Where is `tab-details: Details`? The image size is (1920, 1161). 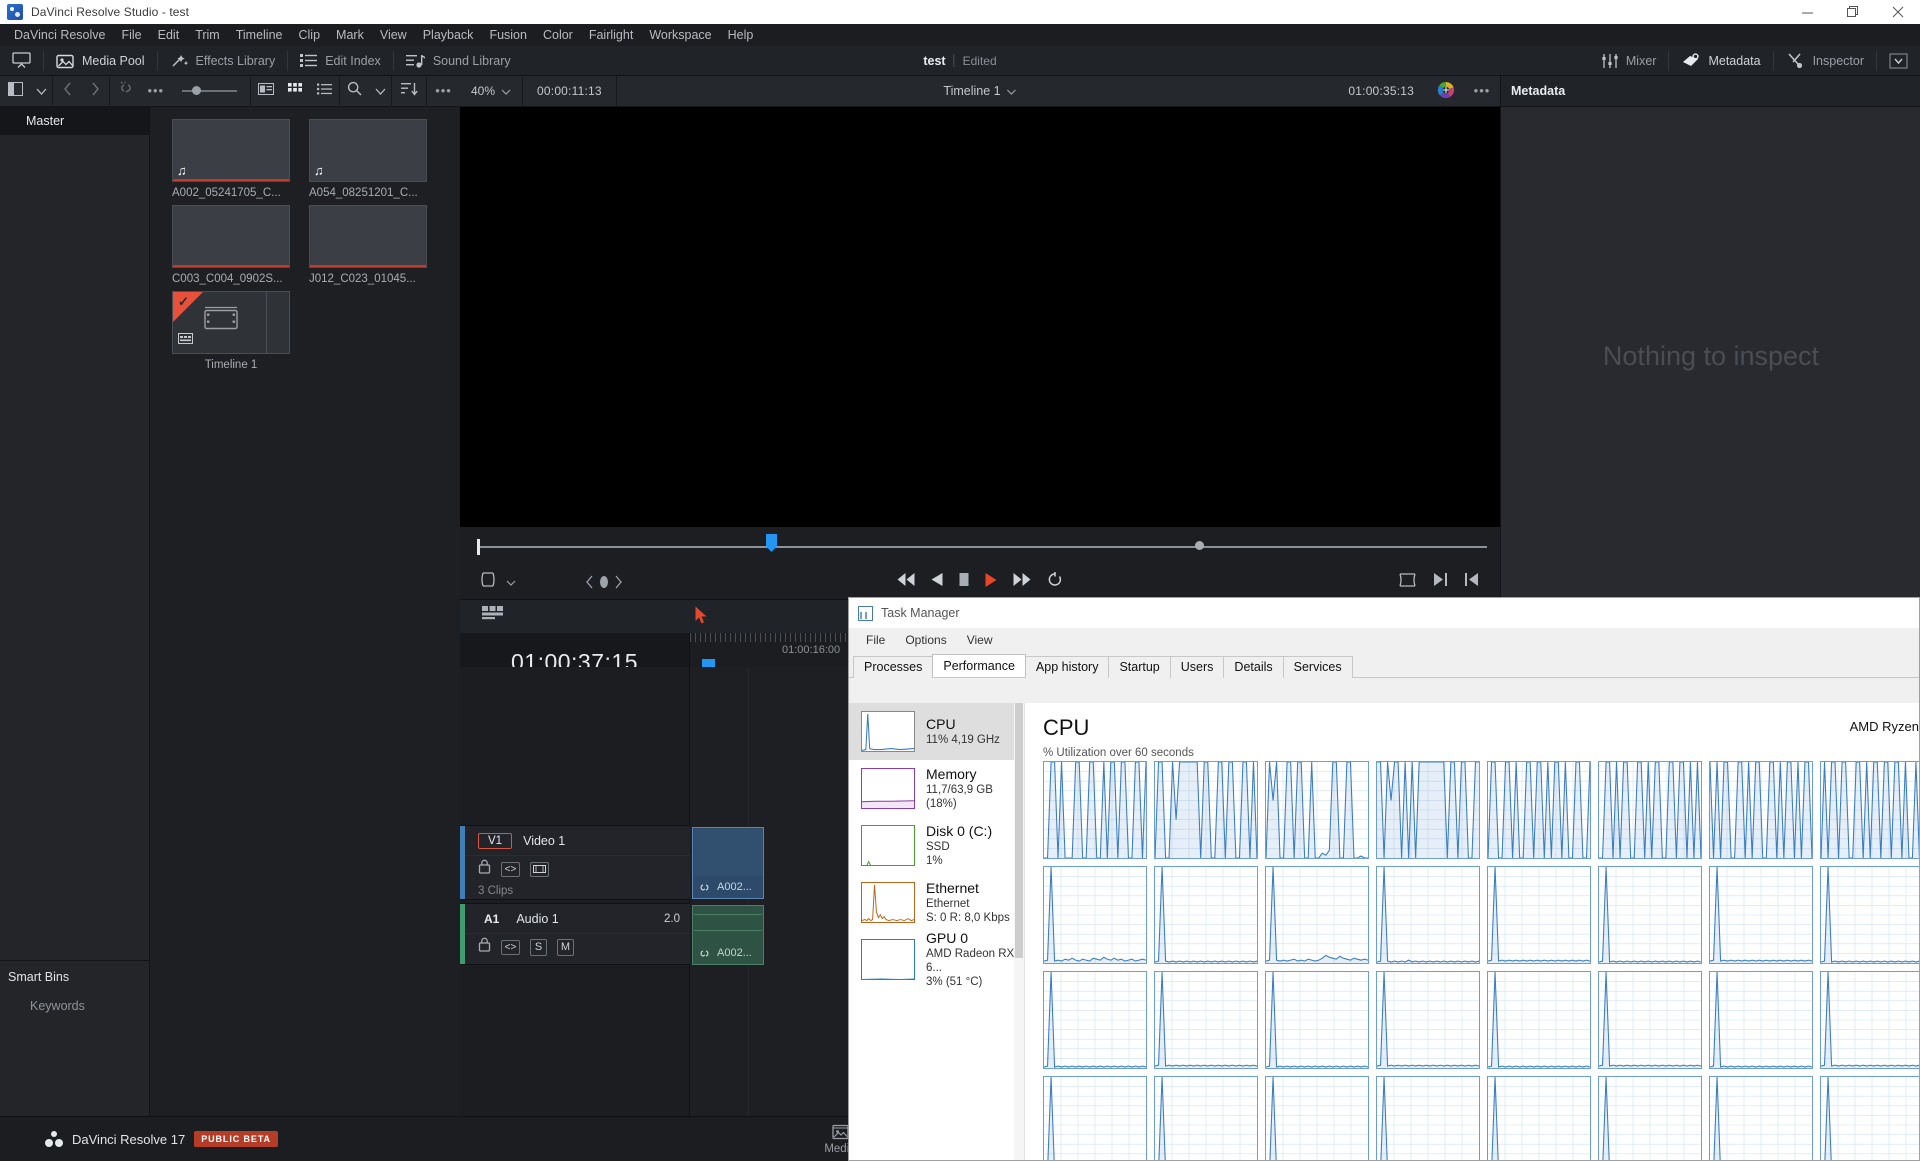
tab-details: Details is located at coordinates (1253, 667).